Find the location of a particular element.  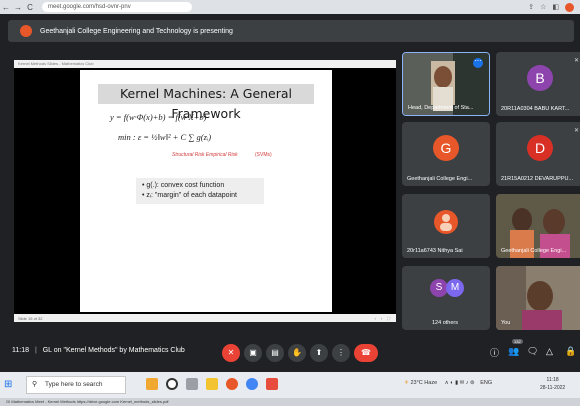

participant-tile: S M 124 others is located at coordinates (446, 298).